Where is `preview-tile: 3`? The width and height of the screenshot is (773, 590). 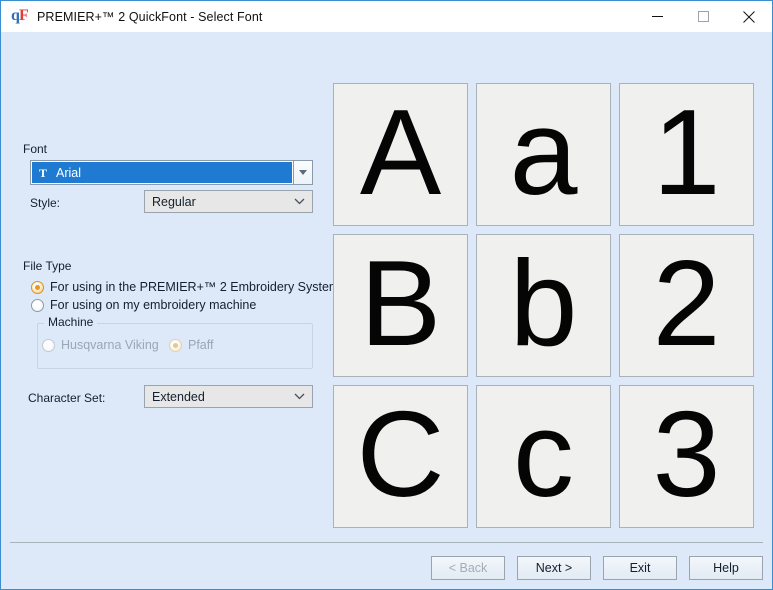
preview-tile: 3 is located at coordinates (686, 456).